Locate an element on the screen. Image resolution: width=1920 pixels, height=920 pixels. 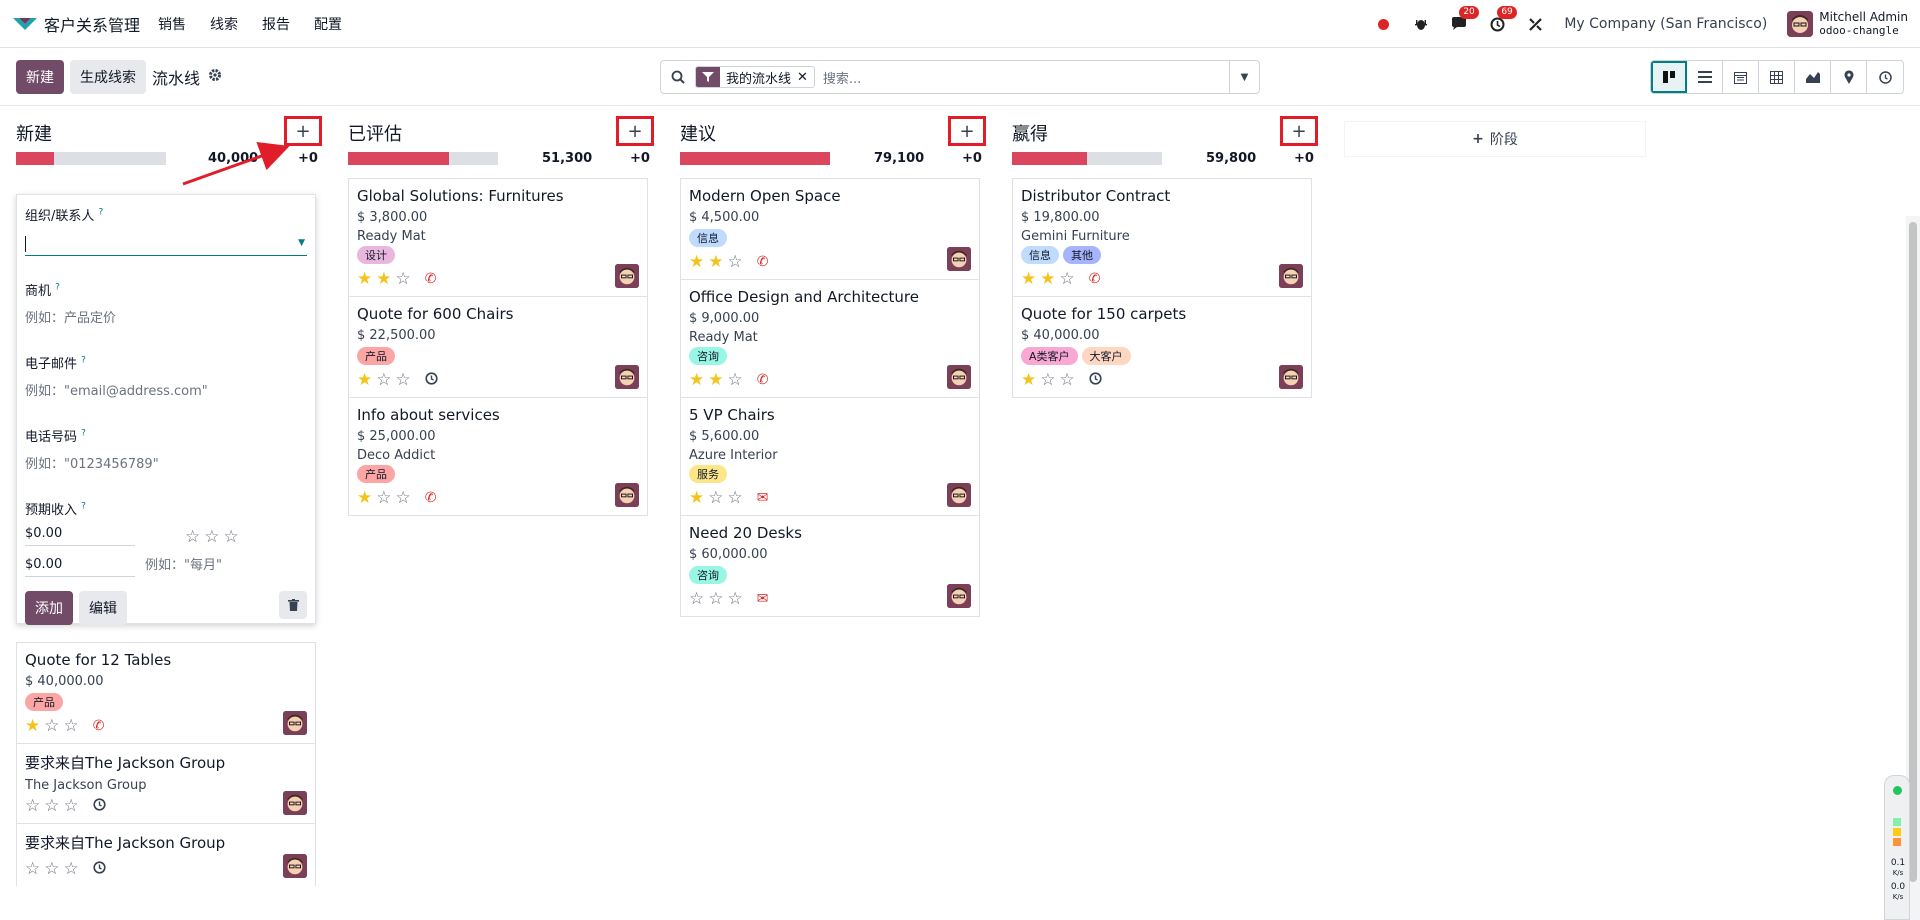
add-stage-button: + 阶段 is located at coordinates (1495, 139).